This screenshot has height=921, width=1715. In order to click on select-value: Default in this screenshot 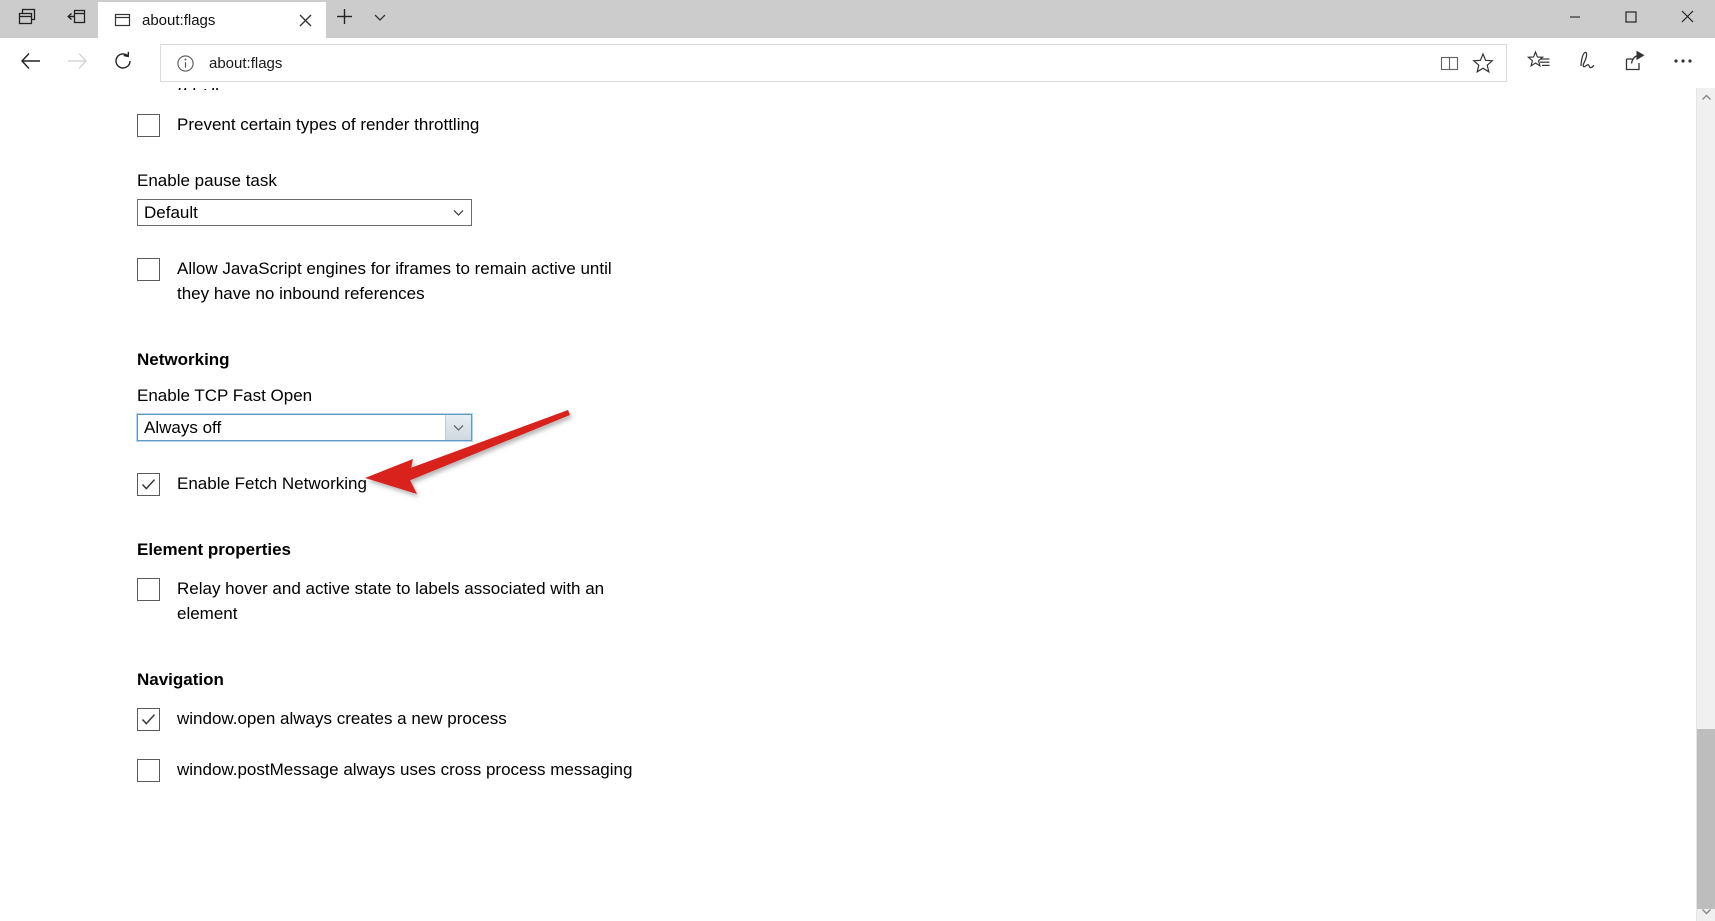, I will do `click(171, 212)`.